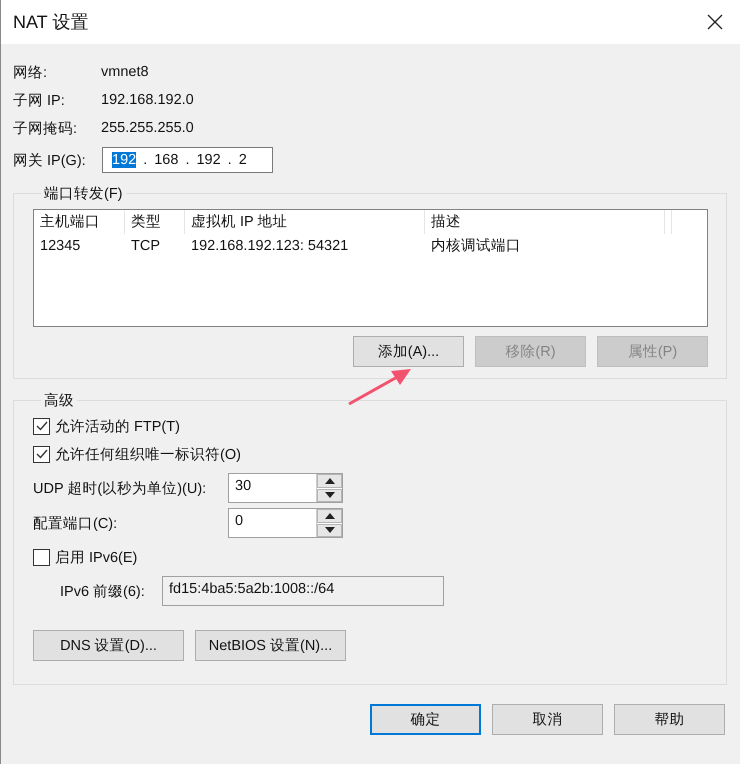 The width and height of the screenshot is (740, 764). I want to click on window-title: NAT 设置, so click(50, 22).